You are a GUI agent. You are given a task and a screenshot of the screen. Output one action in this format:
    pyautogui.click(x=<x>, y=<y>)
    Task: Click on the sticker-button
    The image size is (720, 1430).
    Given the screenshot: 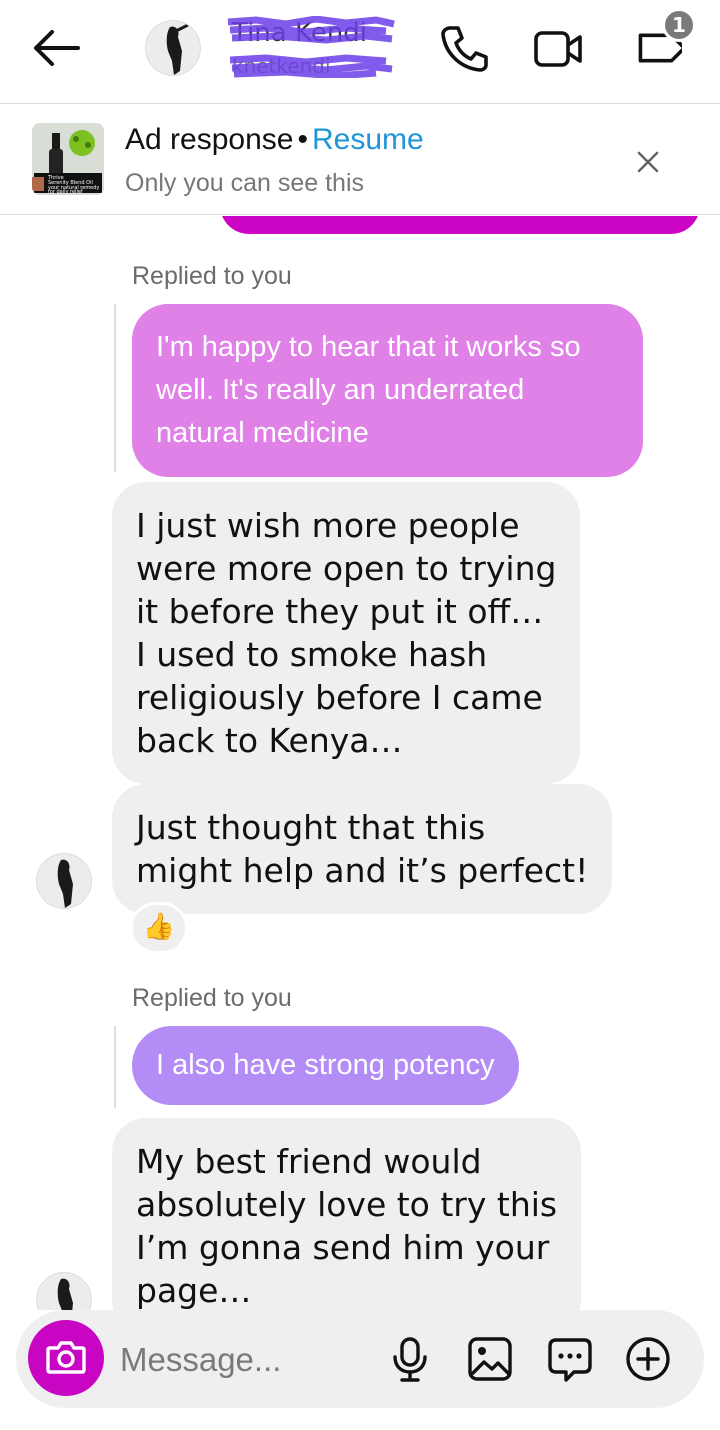 What is the action you would take?
    pyautogui.click(x=570, y=1359)
    